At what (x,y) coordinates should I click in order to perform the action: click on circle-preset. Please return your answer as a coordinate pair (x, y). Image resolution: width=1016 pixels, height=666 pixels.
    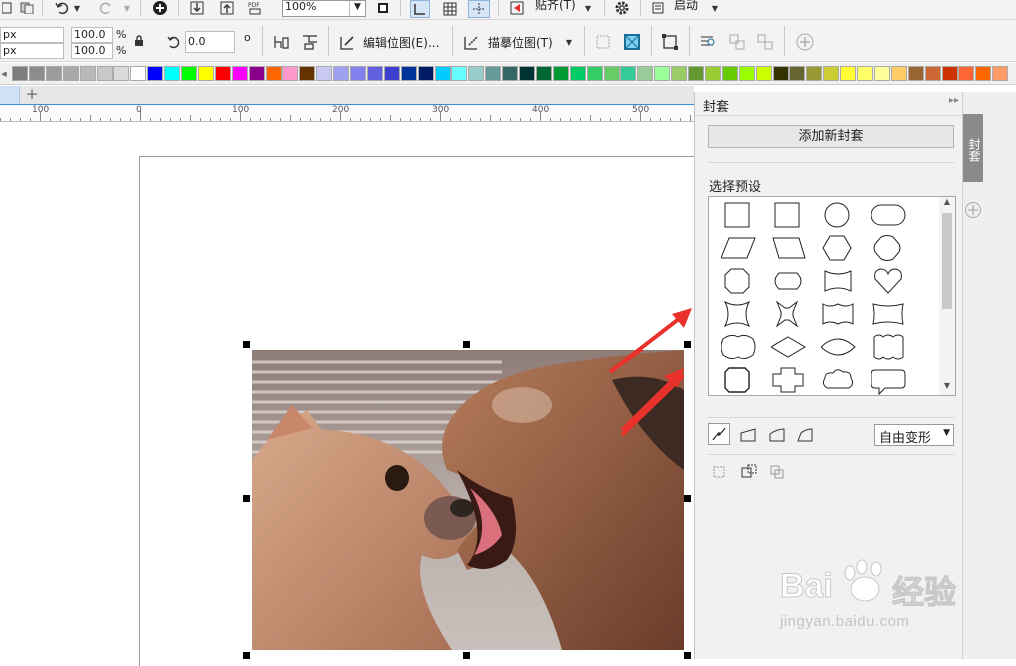
    Looking at the image, I should click on (839, 215).